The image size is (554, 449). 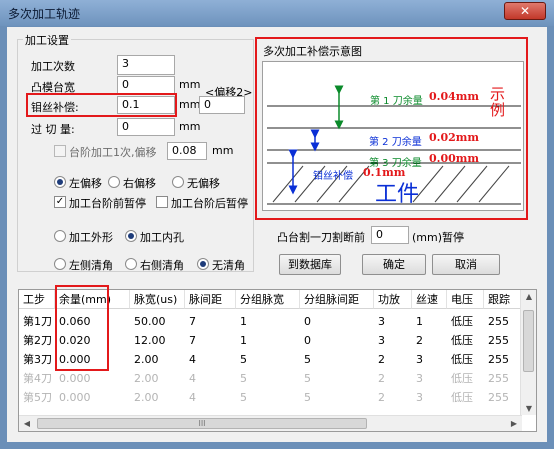 What do you see at coordinates (37, 299) in the screenshot?
I see `col-header-step: 工步` at bounding box center [37, 299].